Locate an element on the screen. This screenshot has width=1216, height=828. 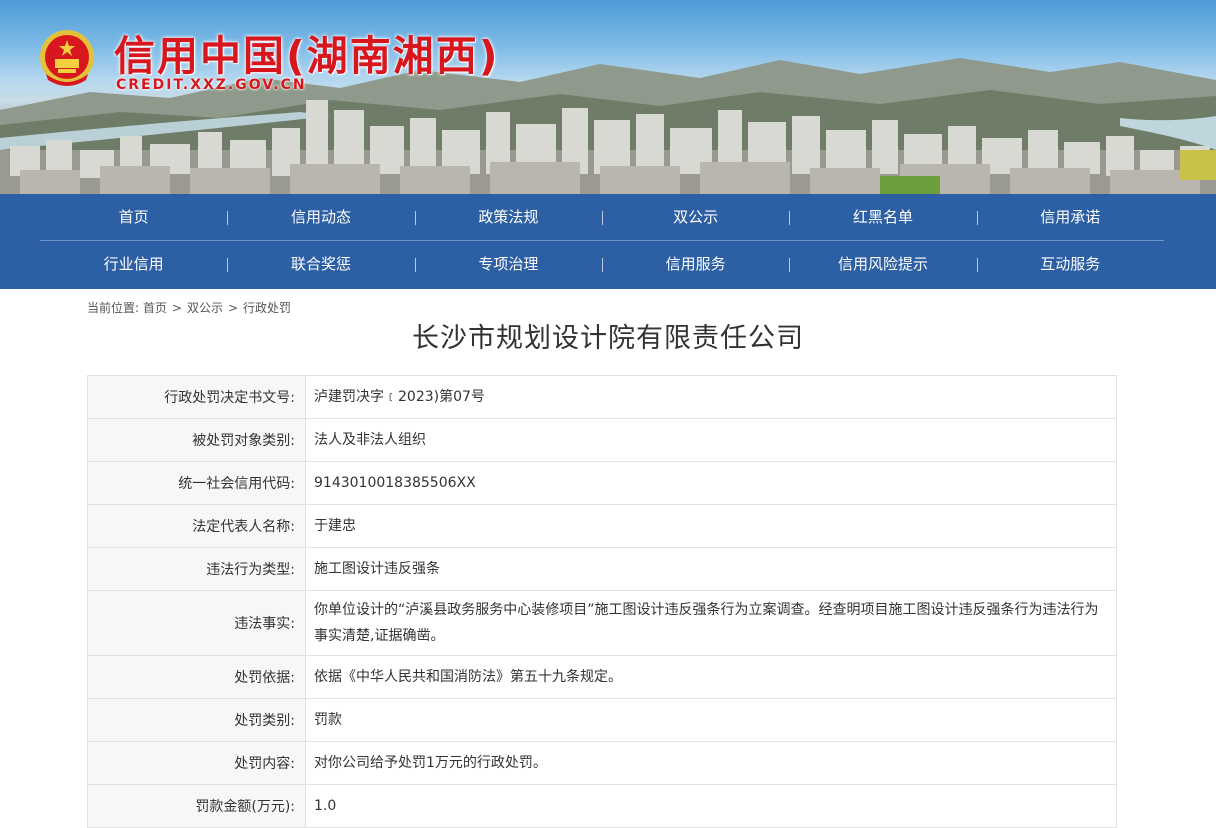
breadcrumb: 当前位置: 首页 > 双公示 > 行政处罚 is located at coordinates (189, 307).